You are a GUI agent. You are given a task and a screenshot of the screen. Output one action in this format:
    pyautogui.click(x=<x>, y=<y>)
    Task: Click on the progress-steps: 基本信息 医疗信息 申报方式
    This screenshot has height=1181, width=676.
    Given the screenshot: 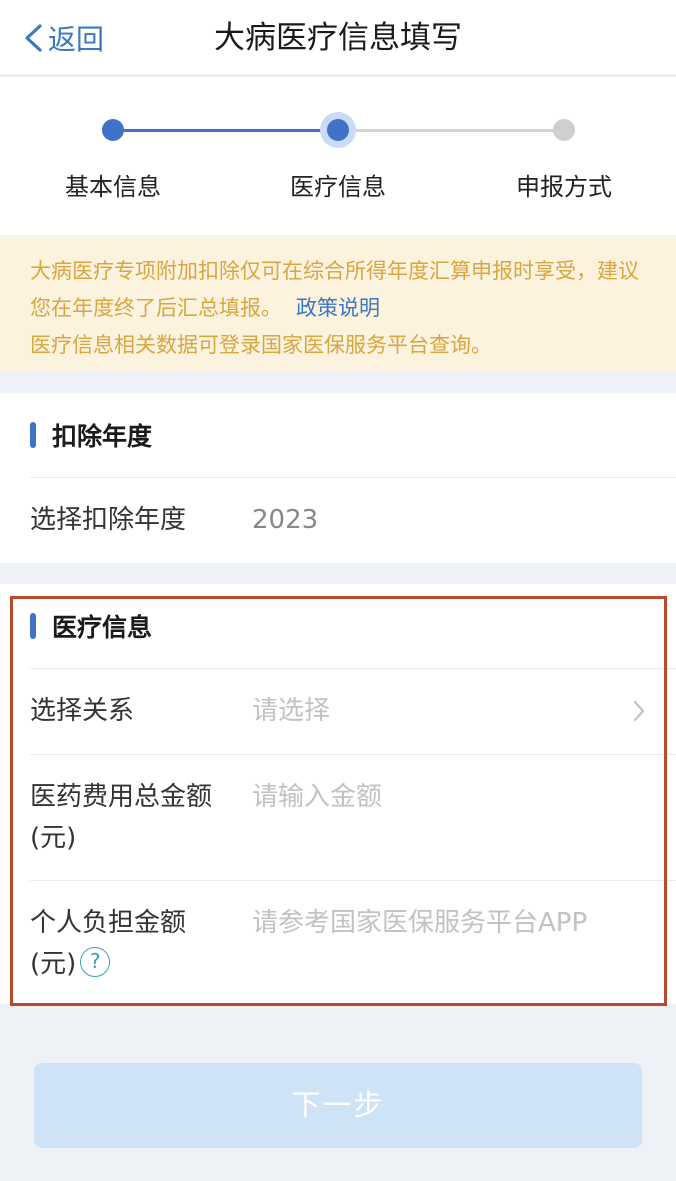 What is the action you would take?
    pyautogui.click(x=338, y=156)
    